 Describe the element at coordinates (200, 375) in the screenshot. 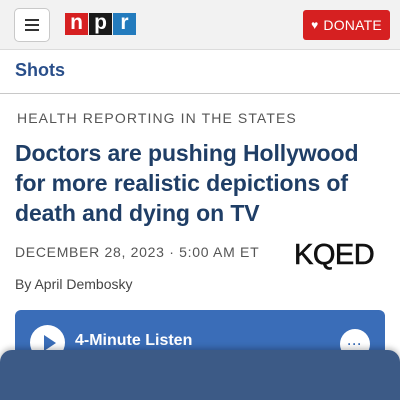

I see `bottom-overlay-panel` at that location.